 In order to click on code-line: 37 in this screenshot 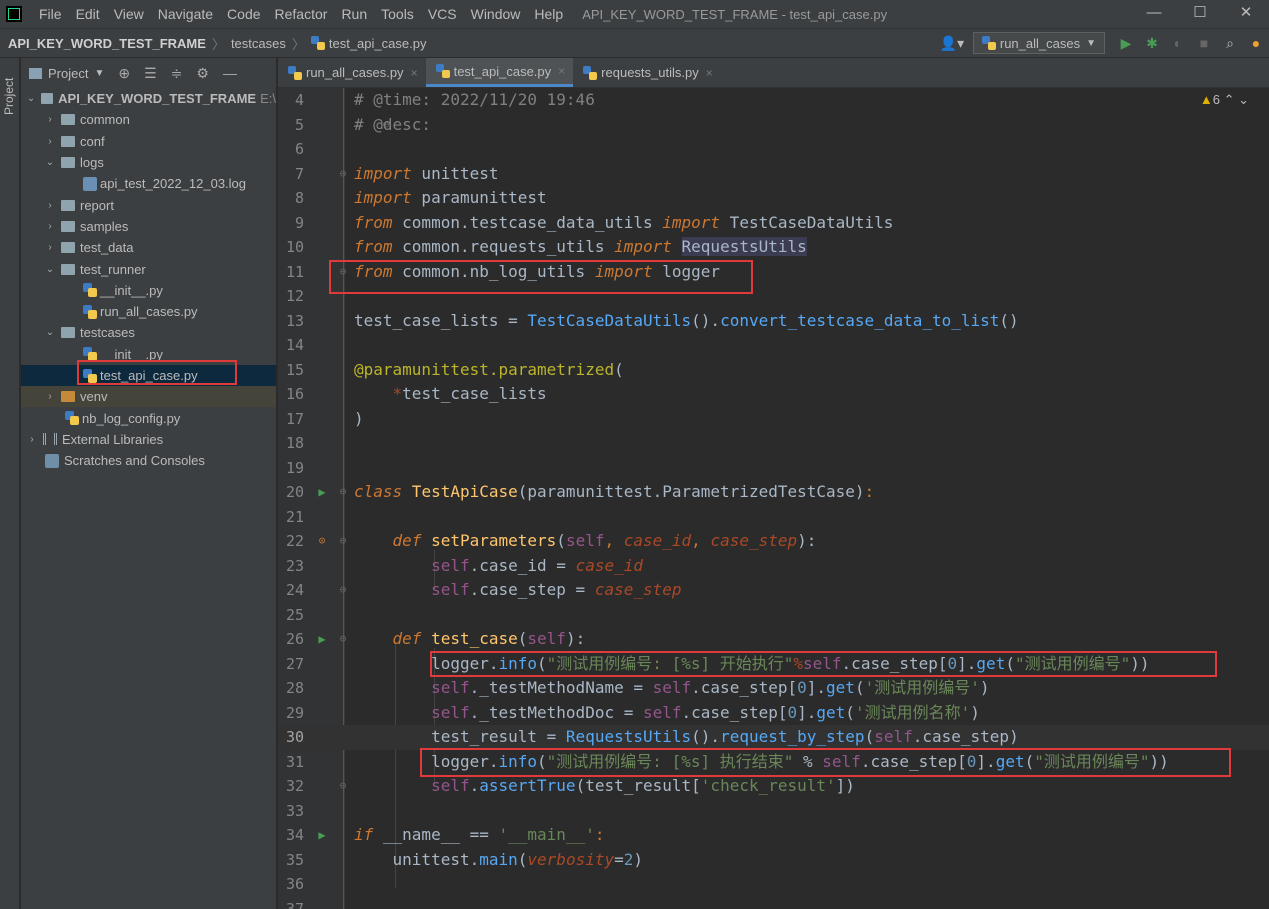, I will do `click(773, 903)`.